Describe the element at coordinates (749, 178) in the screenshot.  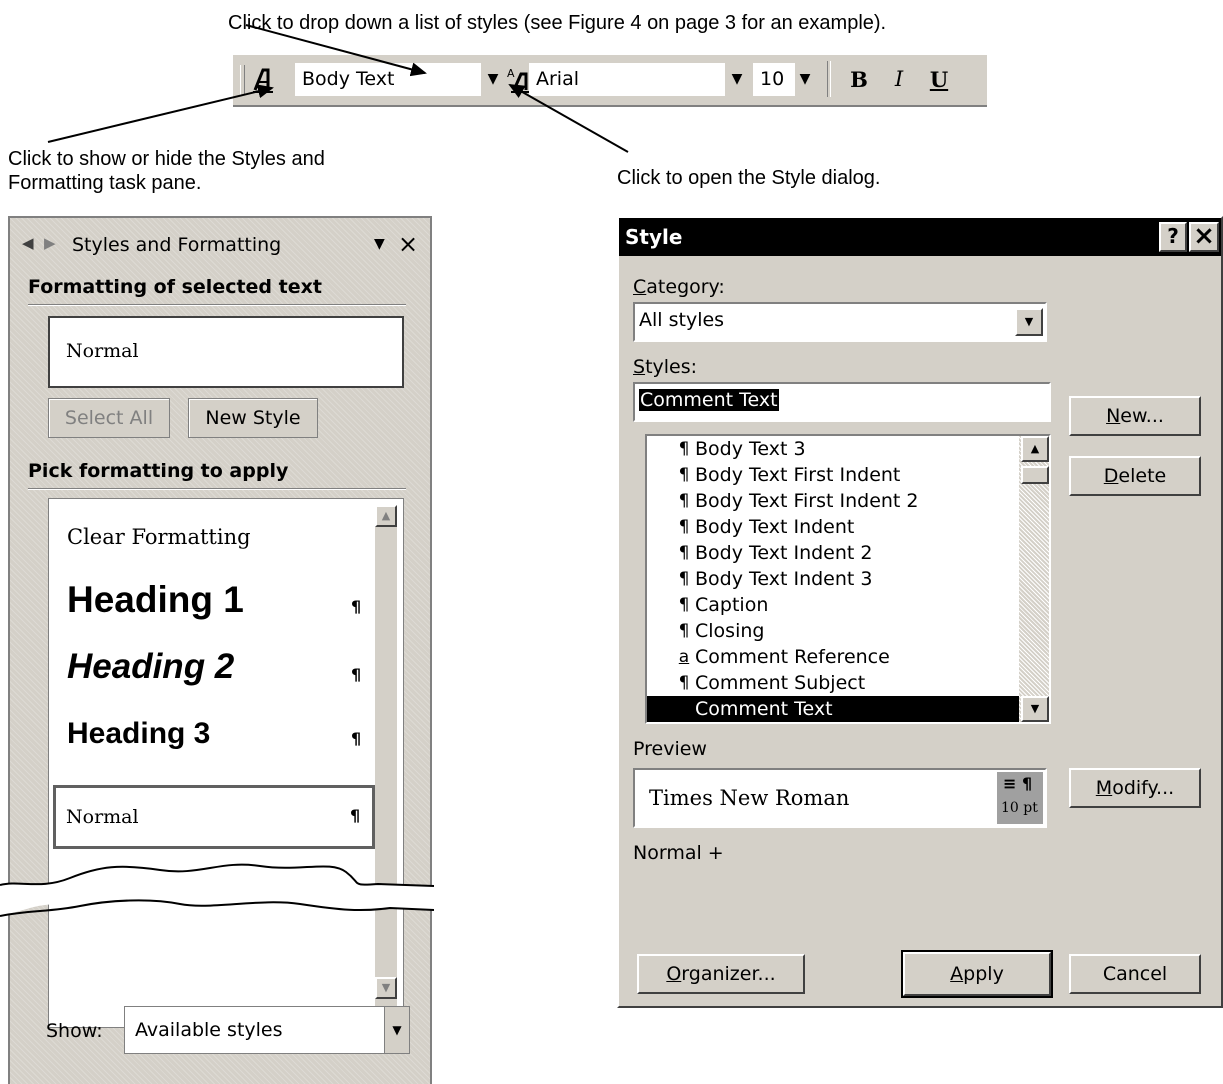
I see `annotation-style-dialog: Click to open the Style dialog.` at that location.